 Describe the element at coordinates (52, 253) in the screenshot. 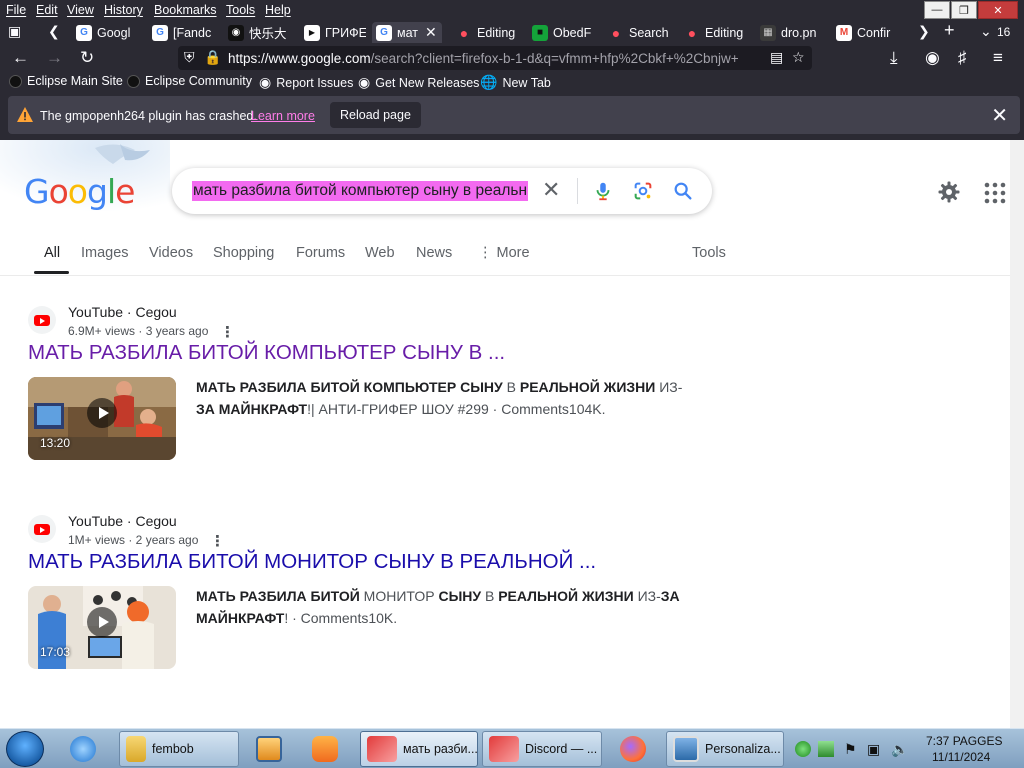

I see `tab-all: All` at that location.